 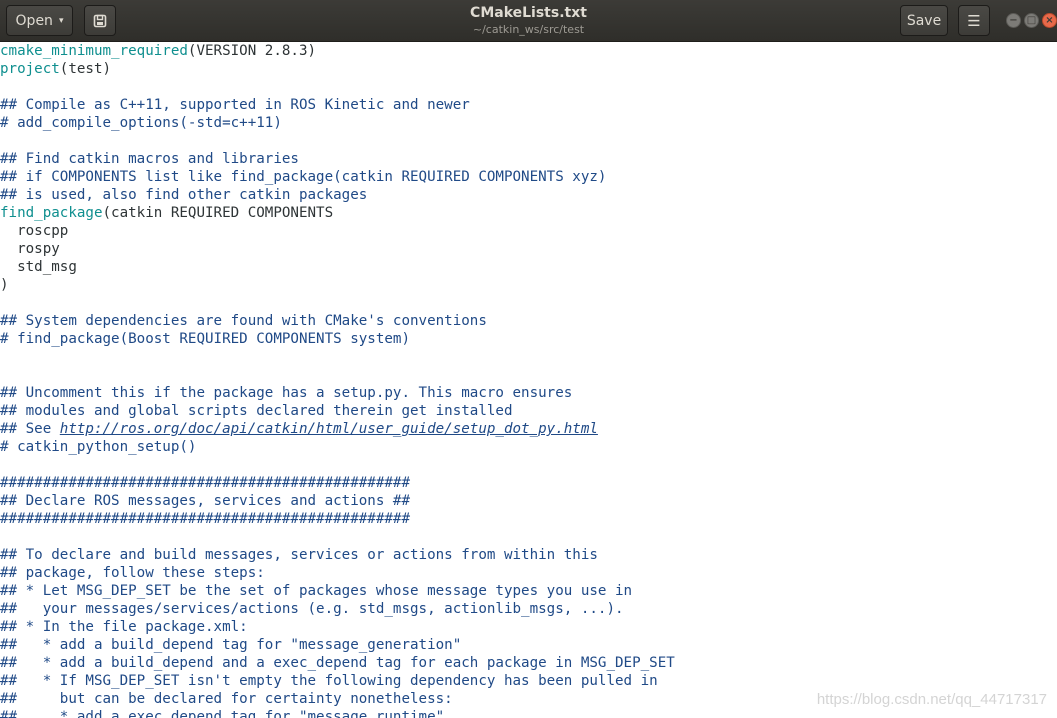 What do you see at coordinates (30, 429) in the screenshot?
I see `code-comment: ## See` at bounding box center [30, 429].